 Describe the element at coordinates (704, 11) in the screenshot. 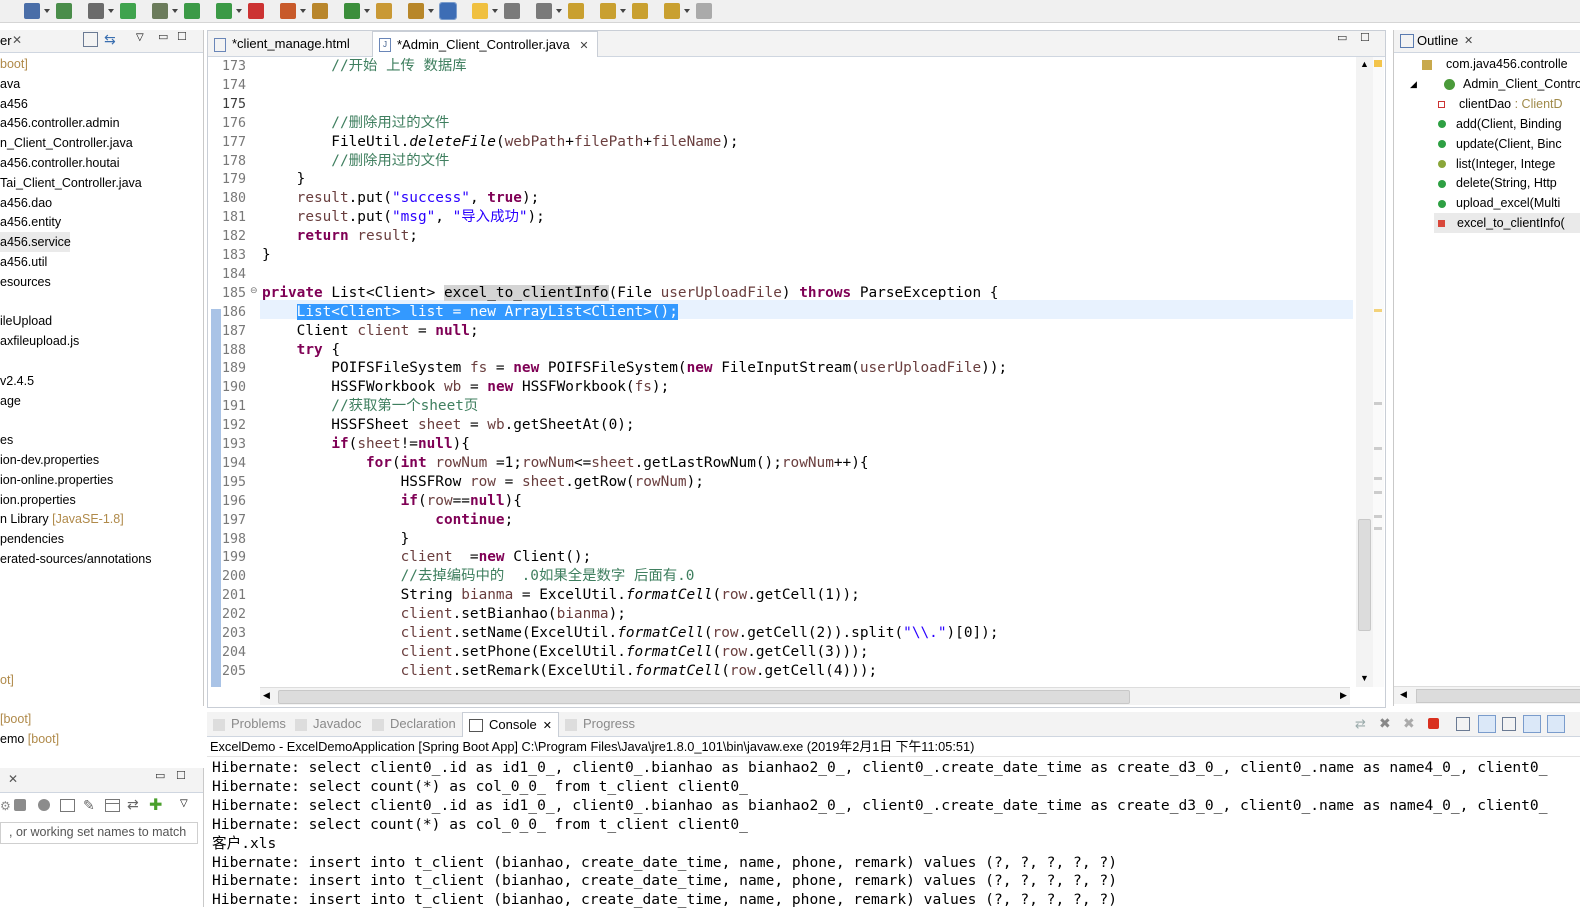

I see `forward-icon` at that location.